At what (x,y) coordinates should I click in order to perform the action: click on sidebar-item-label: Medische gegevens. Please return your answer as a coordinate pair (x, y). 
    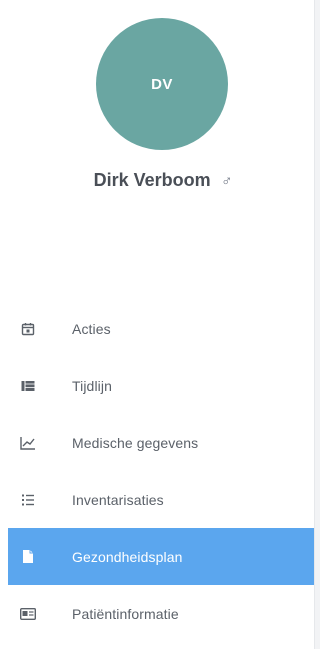
    Looking at the image, I should click on (135, 442).